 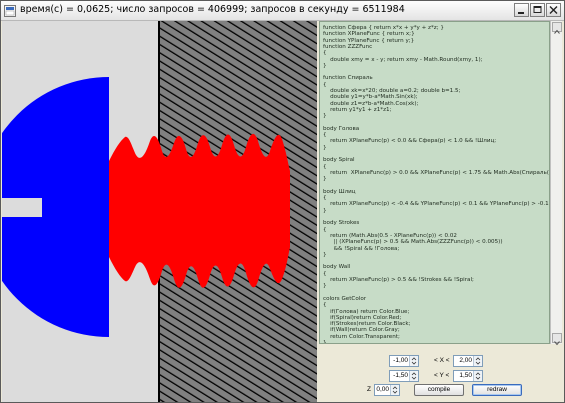 I want to click on x-min-spinner, so click(x=413, y=361).